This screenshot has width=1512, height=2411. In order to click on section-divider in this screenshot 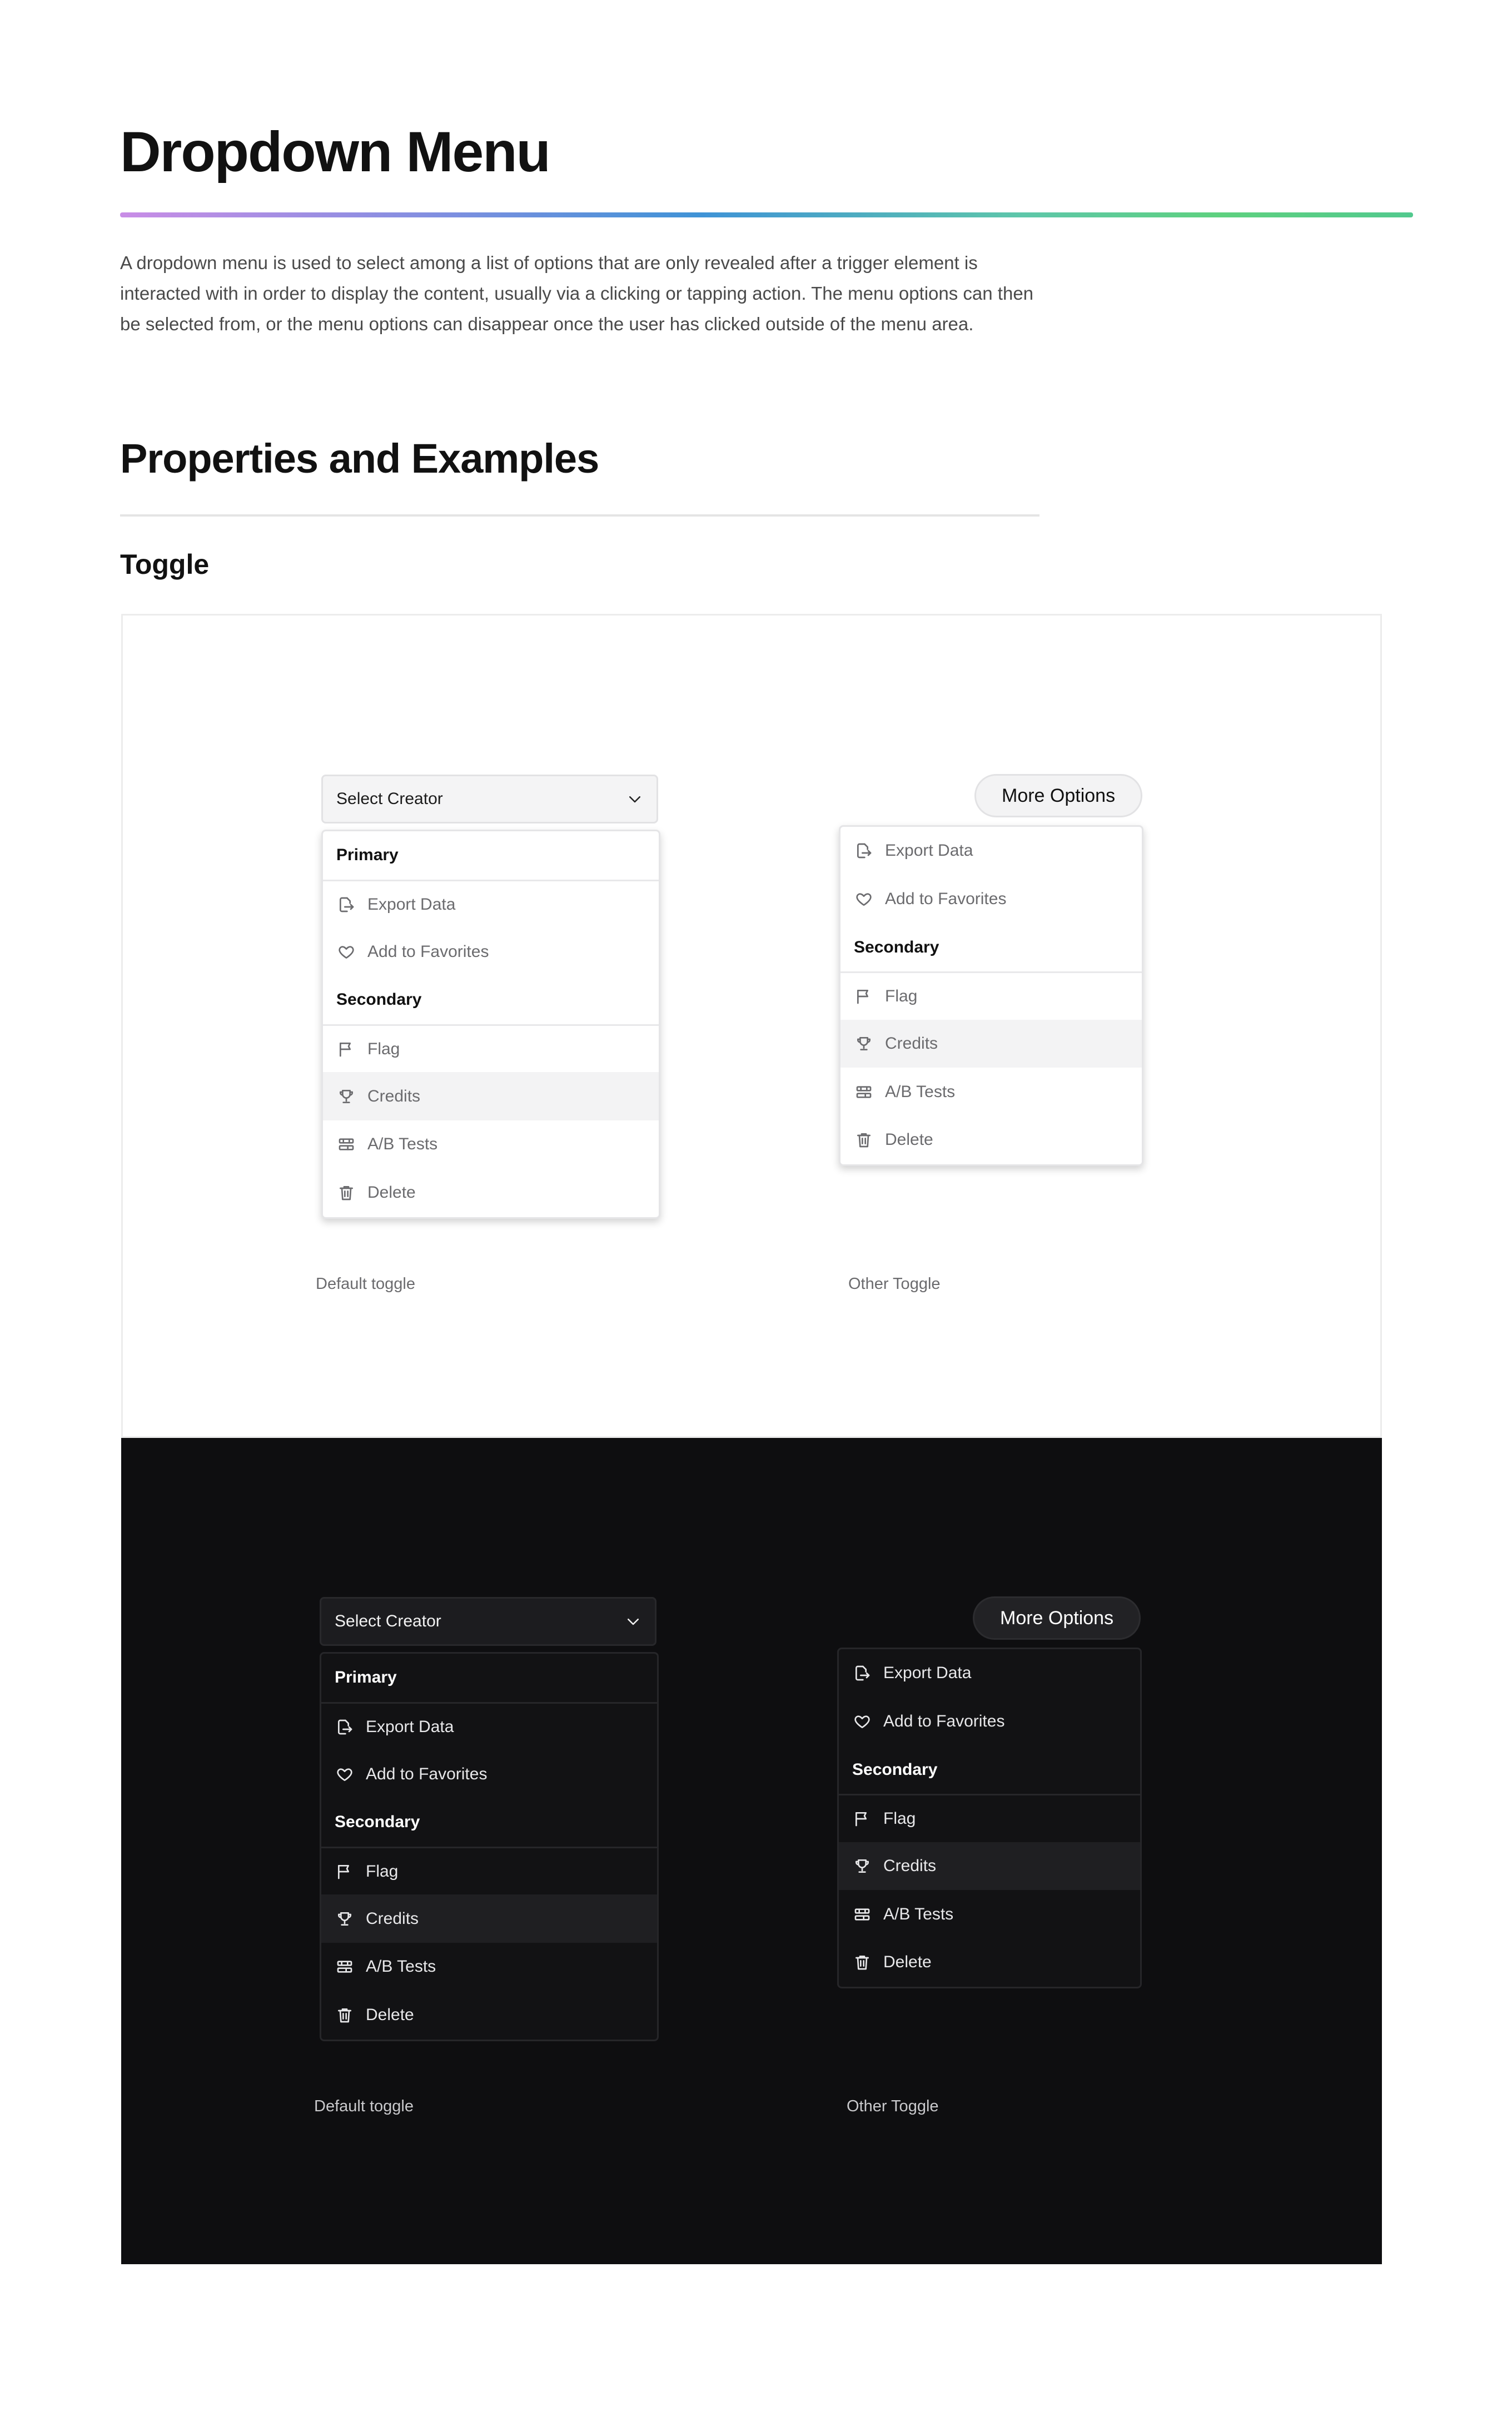, I will do `click(580, 515)`.